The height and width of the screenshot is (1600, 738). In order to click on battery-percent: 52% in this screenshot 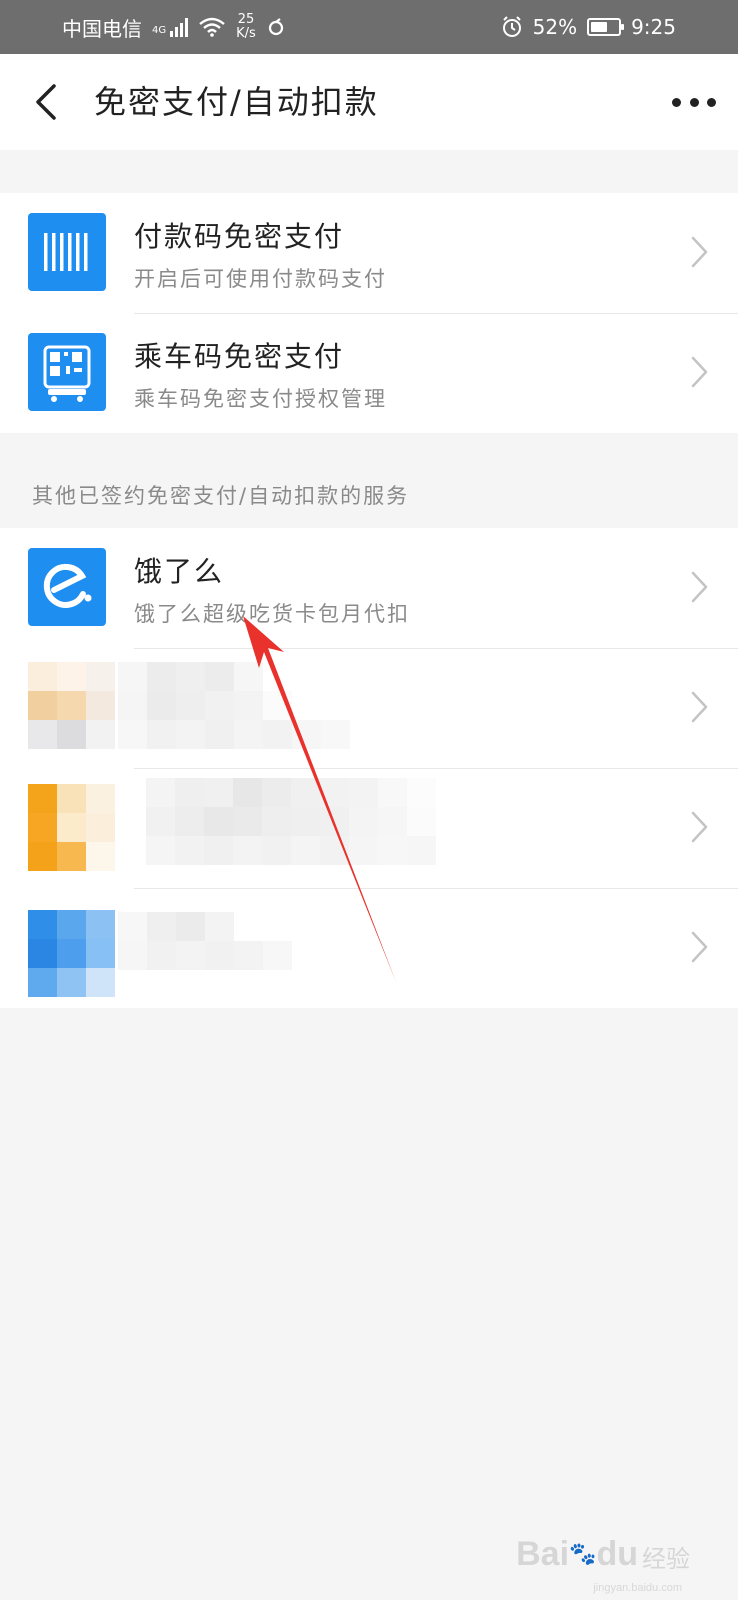, I will do `click(555, 27)`.